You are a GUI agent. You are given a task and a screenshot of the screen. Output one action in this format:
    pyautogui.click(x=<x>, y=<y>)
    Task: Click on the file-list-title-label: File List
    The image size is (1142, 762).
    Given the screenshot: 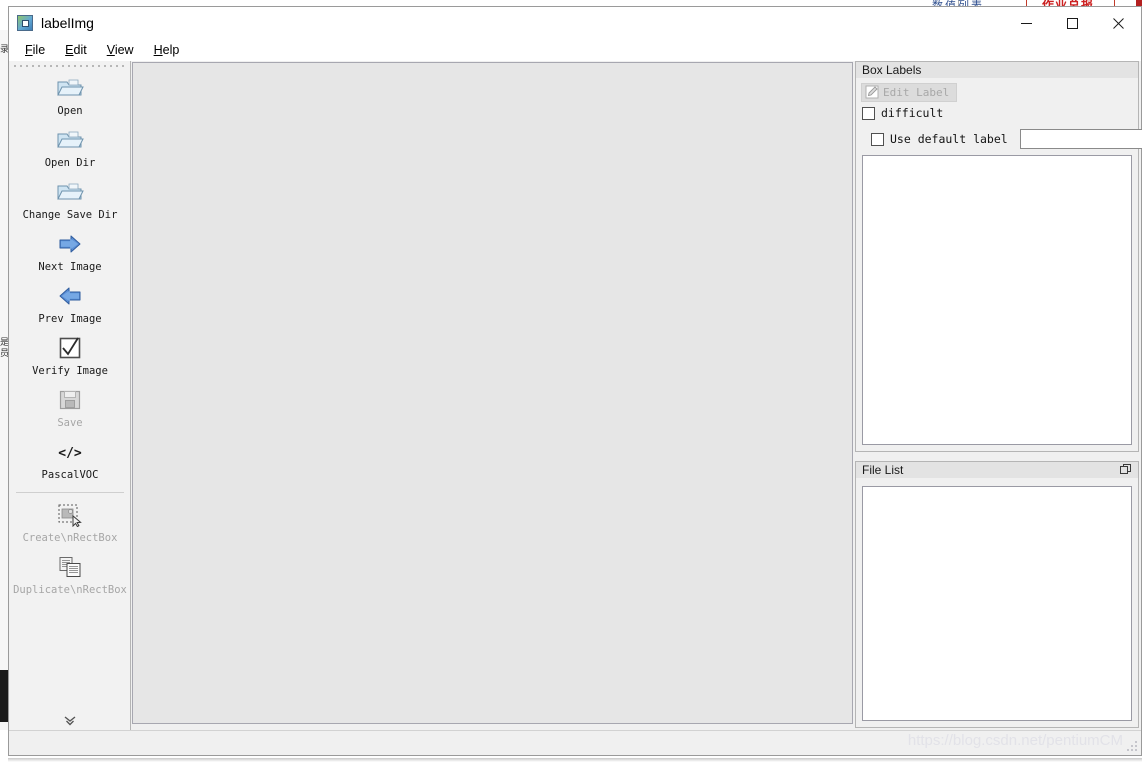 What is the action you would take?
    pyautogui.click(x=883, y=470)
    